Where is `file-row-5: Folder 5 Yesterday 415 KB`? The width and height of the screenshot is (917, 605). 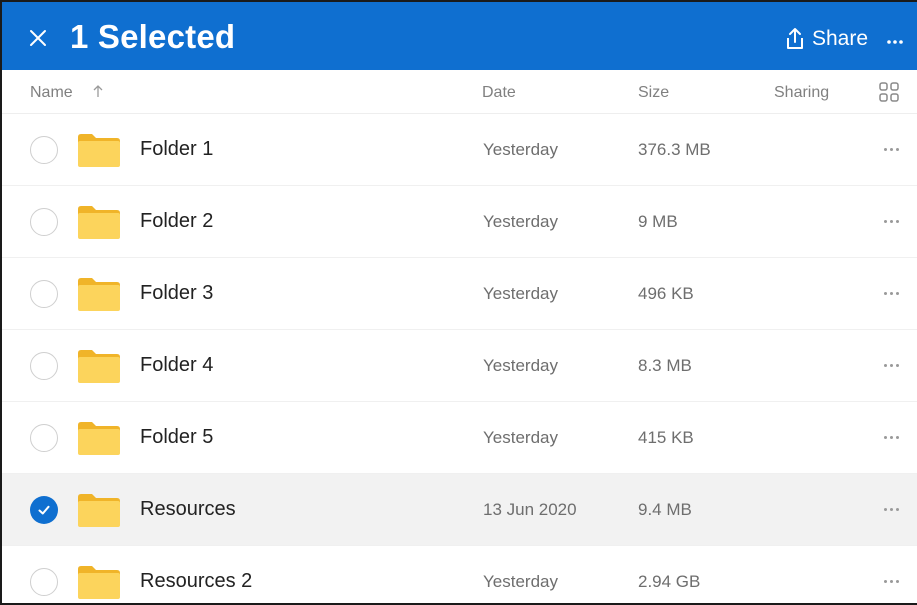
file-row-5: Folder 5 Yesterday 415 KB is located at coordinates (459, 438).